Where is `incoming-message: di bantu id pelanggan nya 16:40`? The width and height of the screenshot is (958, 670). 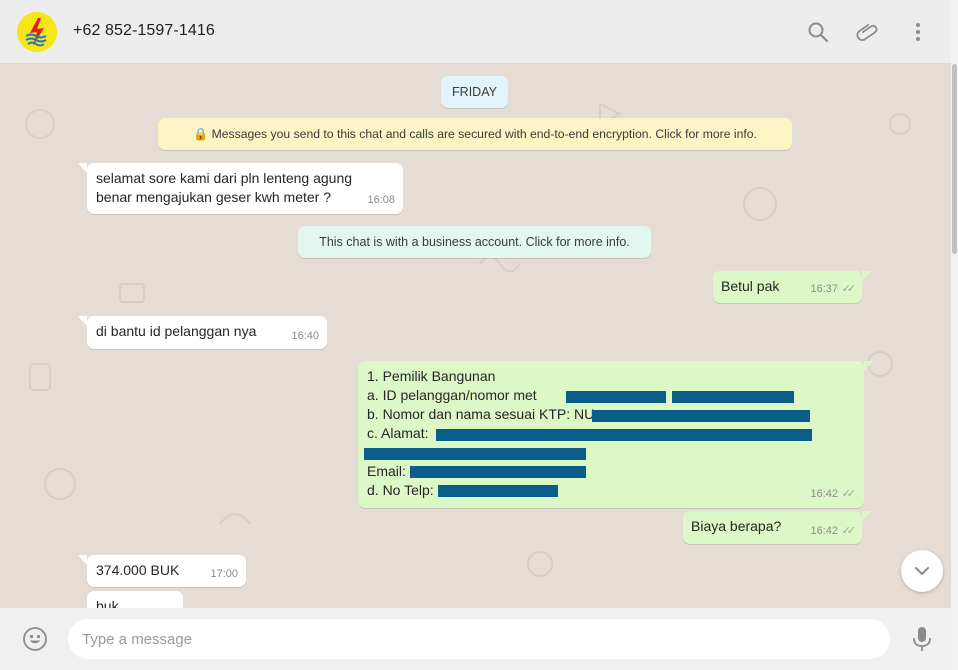 incoming-message: di bantu id pelanggan nya 16:40 is located at coordinates (207, 332).